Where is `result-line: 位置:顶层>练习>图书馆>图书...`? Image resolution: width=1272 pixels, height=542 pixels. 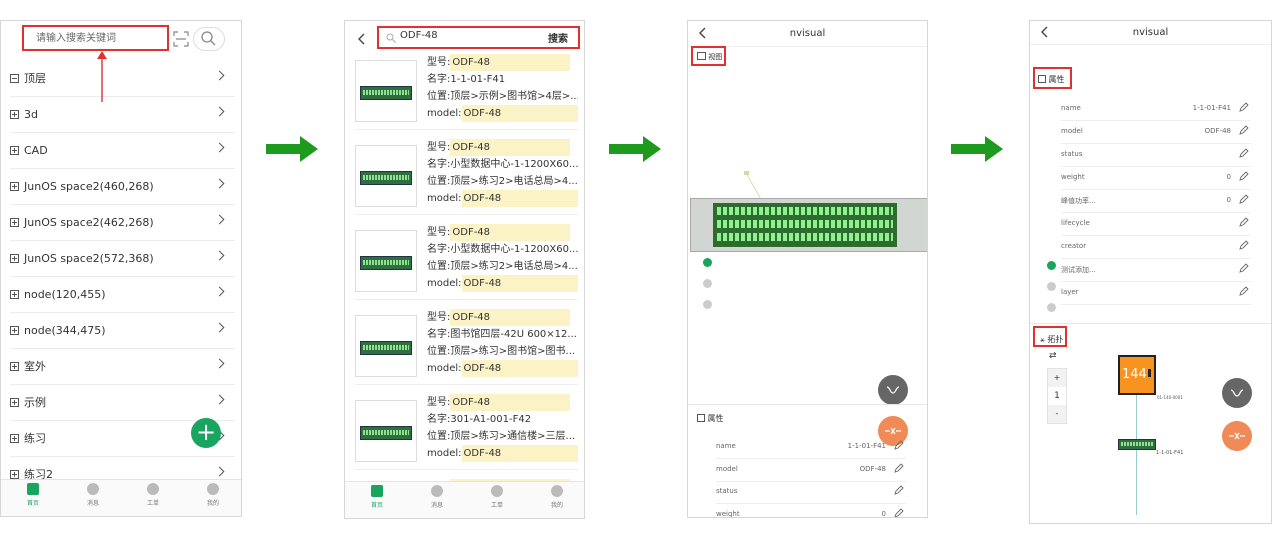 result-line: 位置:顶层>练习>图书馆>图书... is located at coordinates (502, 351).